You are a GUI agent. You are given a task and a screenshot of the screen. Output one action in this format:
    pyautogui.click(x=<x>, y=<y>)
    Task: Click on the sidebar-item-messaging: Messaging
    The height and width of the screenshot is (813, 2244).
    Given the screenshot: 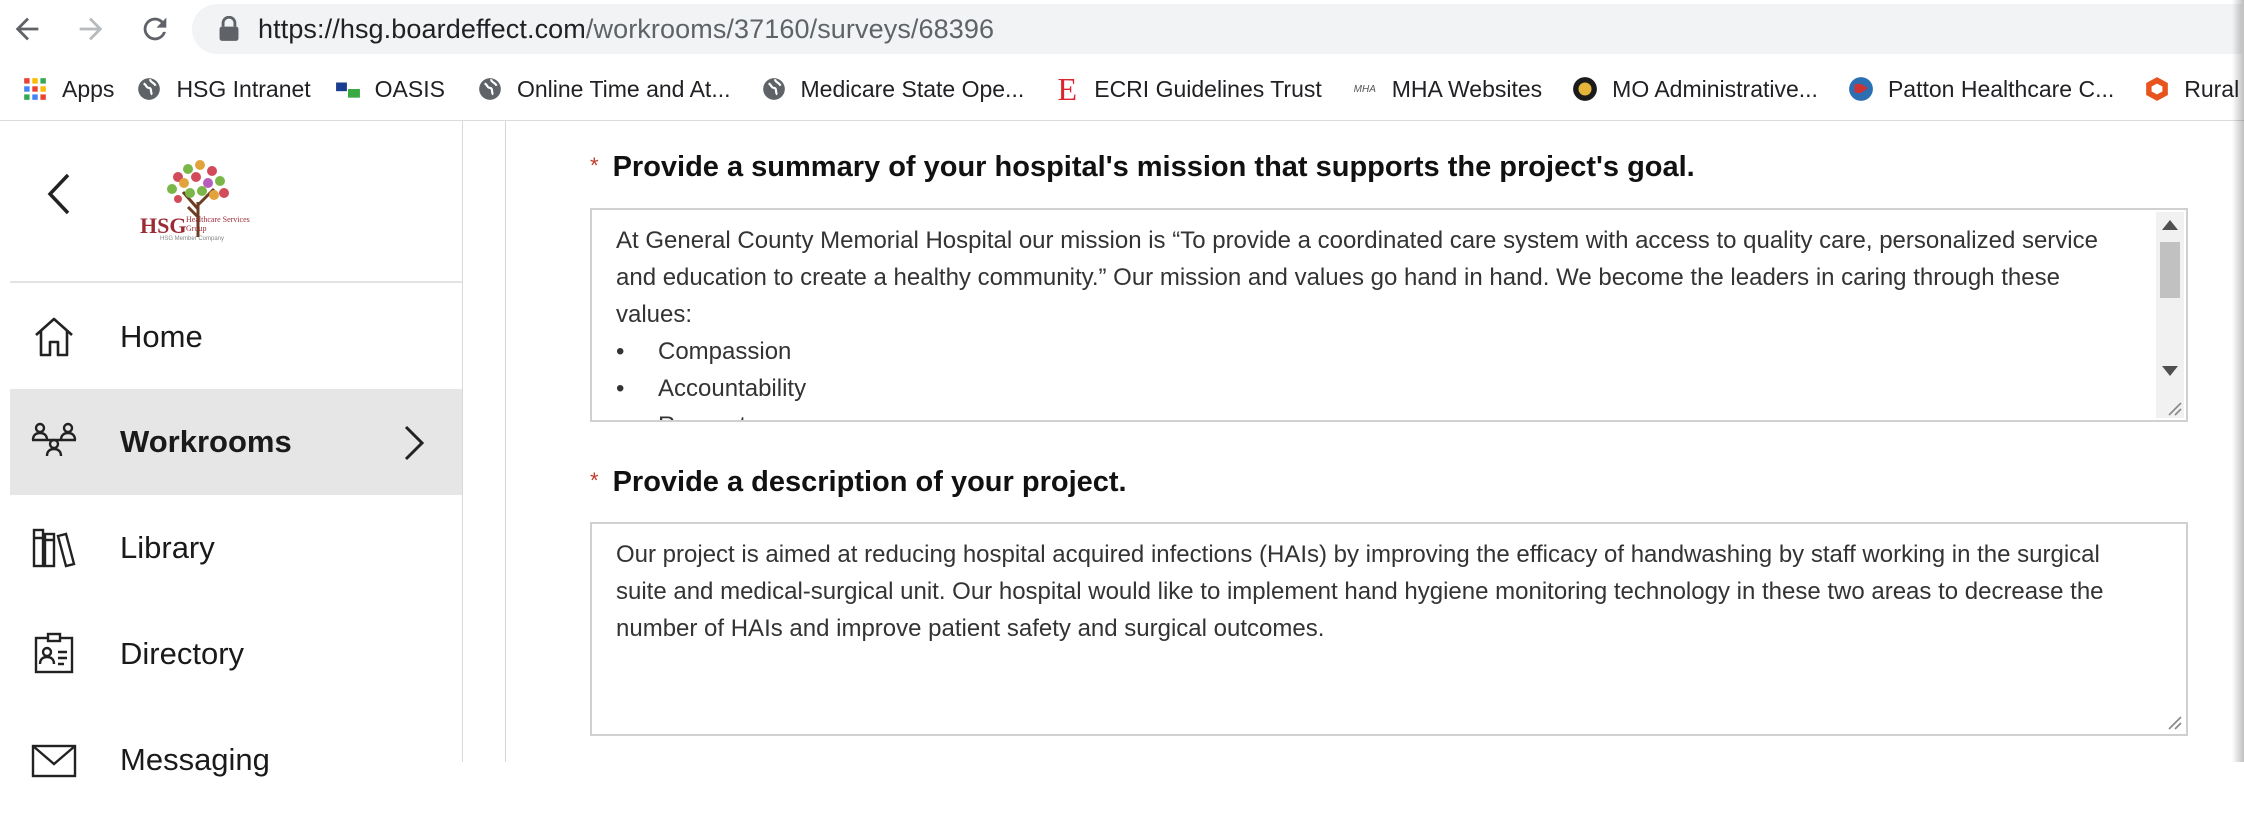 What is the action you would take?
    pyautogui.click(x=236, y=760)
    